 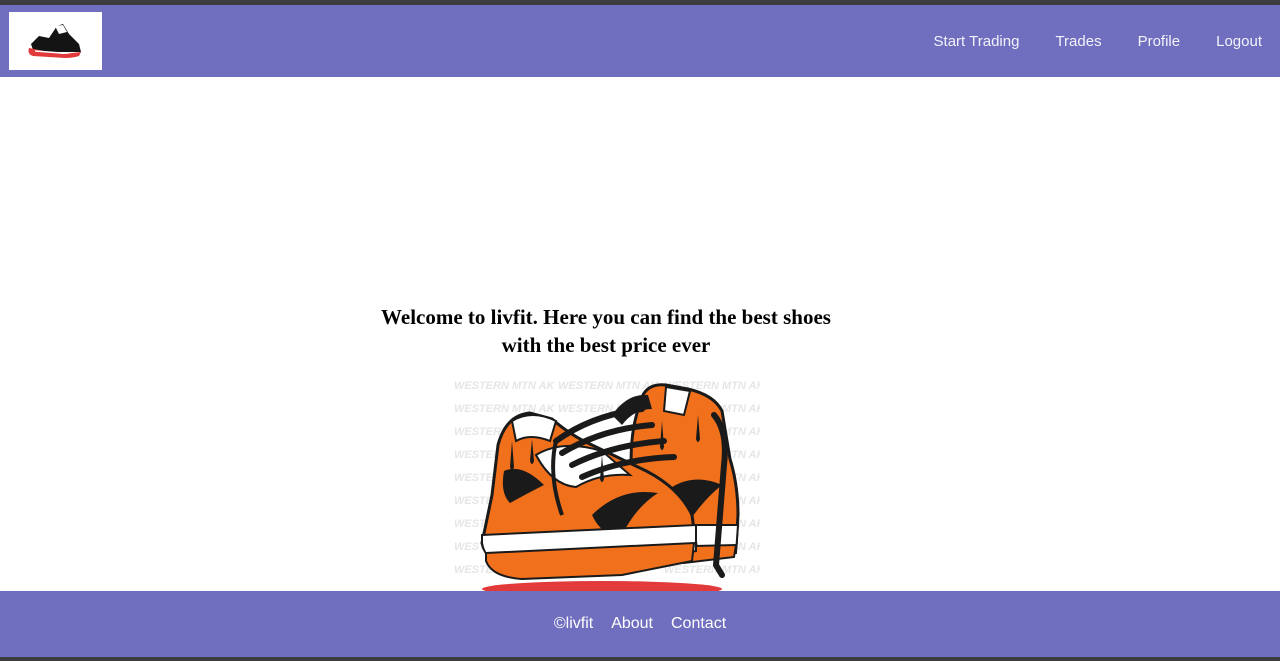 I want to click on footer-link-about: About, so click(x=632, y=624).